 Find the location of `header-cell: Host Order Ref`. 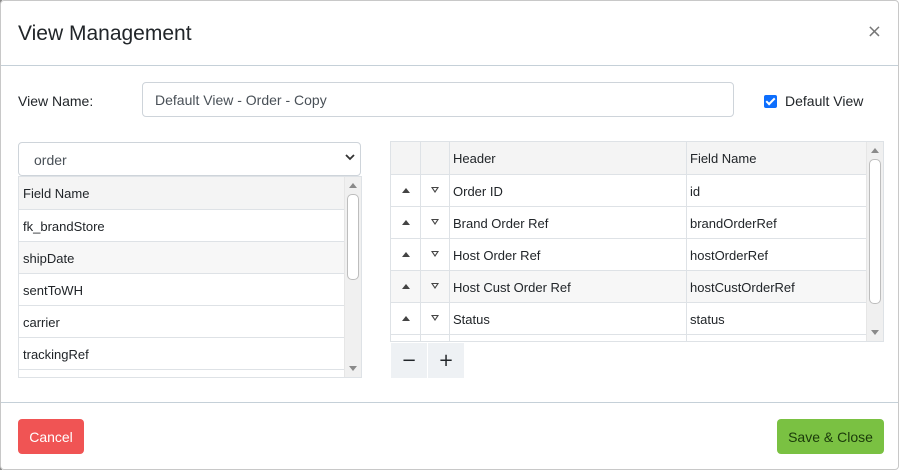

header-cell: Host Order Ref is located at coordinates (568, 254).